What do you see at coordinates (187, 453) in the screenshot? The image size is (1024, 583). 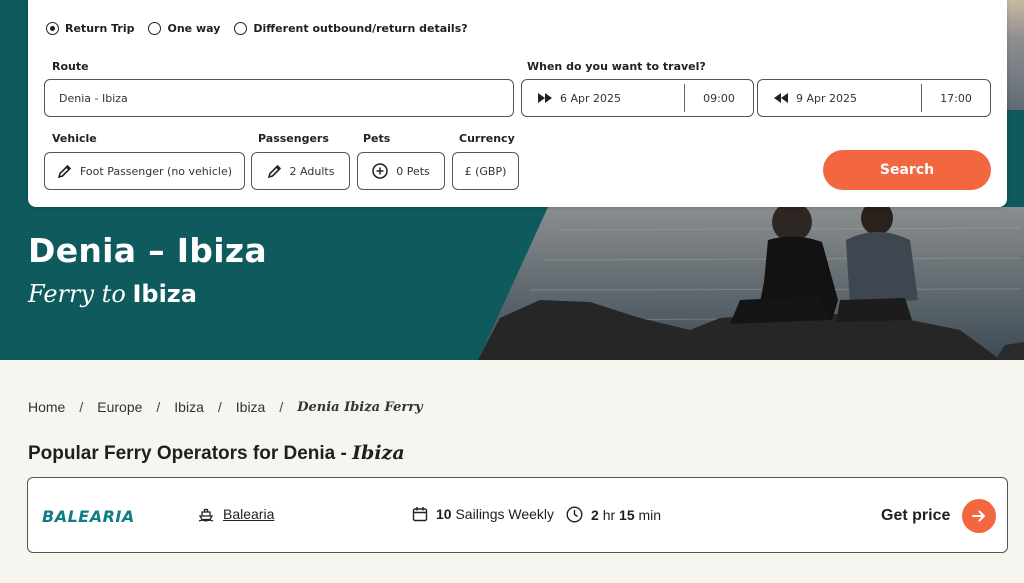 I see `section-title-text: Popular Ferry Operators for Denia -` at bounding box center [187, 453].